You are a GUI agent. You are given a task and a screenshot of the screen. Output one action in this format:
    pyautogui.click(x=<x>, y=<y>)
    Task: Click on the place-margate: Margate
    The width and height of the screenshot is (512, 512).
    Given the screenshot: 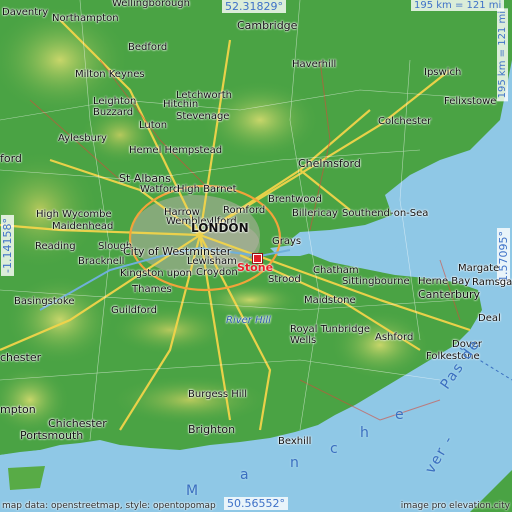 What is the action you would take?
    pyautogui.click(x=479, y=268)
    